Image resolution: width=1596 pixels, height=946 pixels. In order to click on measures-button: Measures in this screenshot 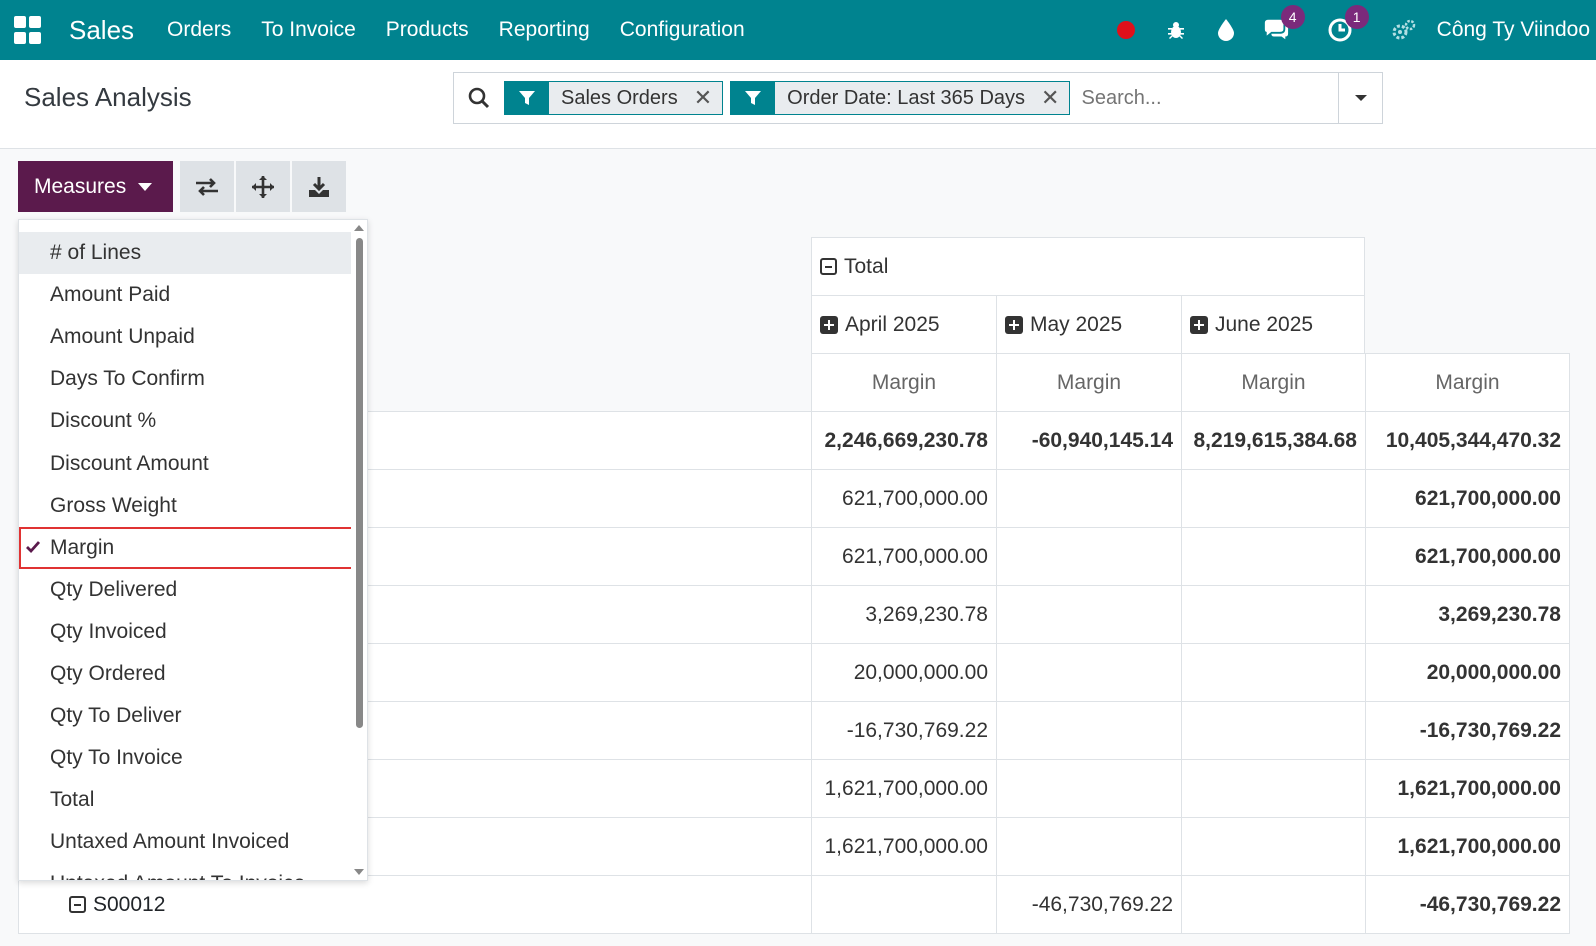, I will do `click(95, 186)`.